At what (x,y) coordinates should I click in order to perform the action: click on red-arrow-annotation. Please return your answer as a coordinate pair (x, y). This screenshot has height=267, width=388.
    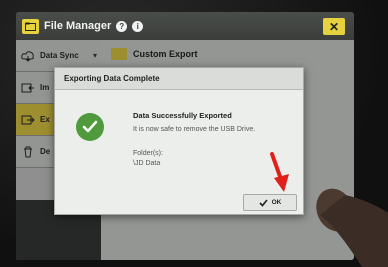
    Looking at the image, I should click on (279, 172).